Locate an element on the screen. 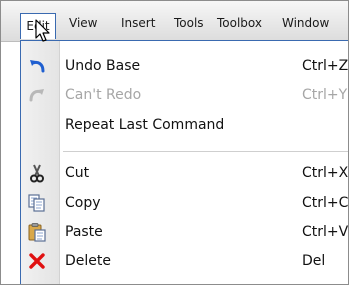 The height and width of the screenshot is (285, 349). delete-icon is located at coordinates (37, 261).